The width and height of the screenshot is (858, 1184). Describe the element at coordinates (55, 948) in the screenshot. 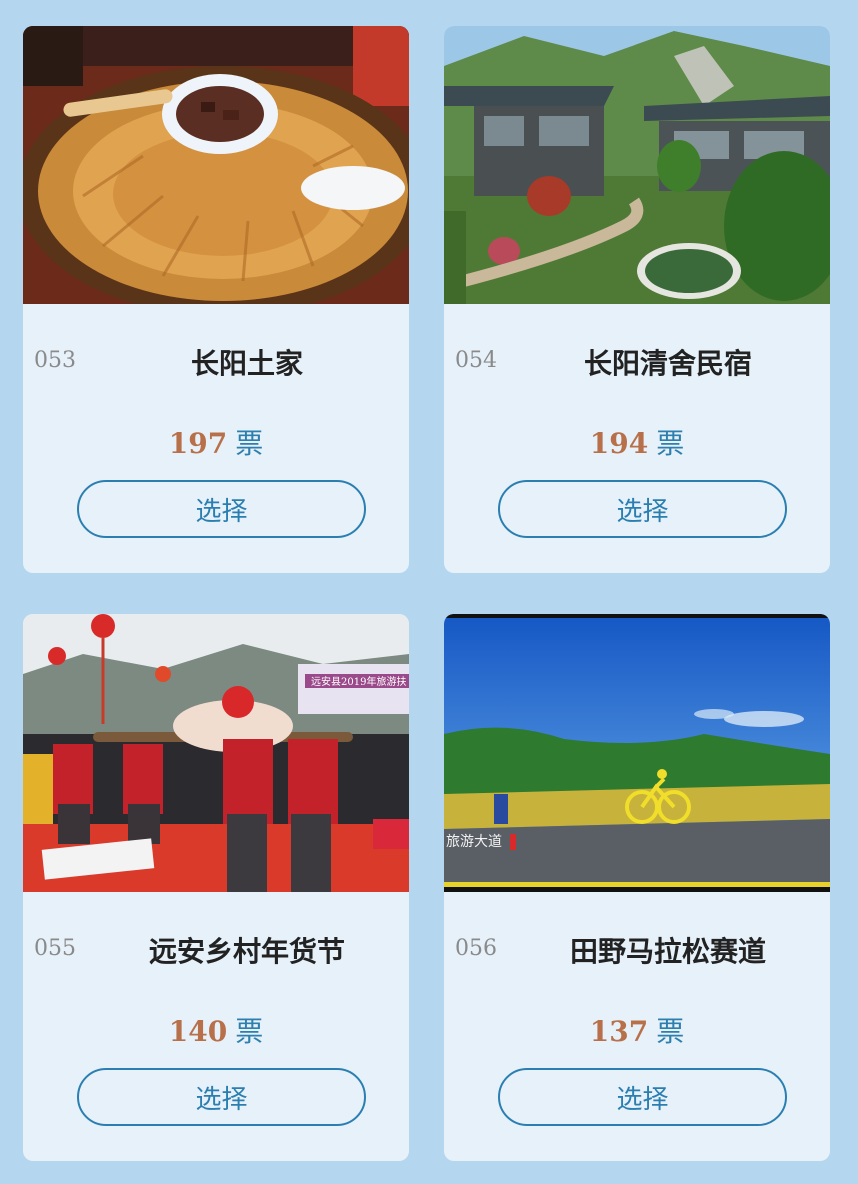

I see `candidate-number: 055` at that location.